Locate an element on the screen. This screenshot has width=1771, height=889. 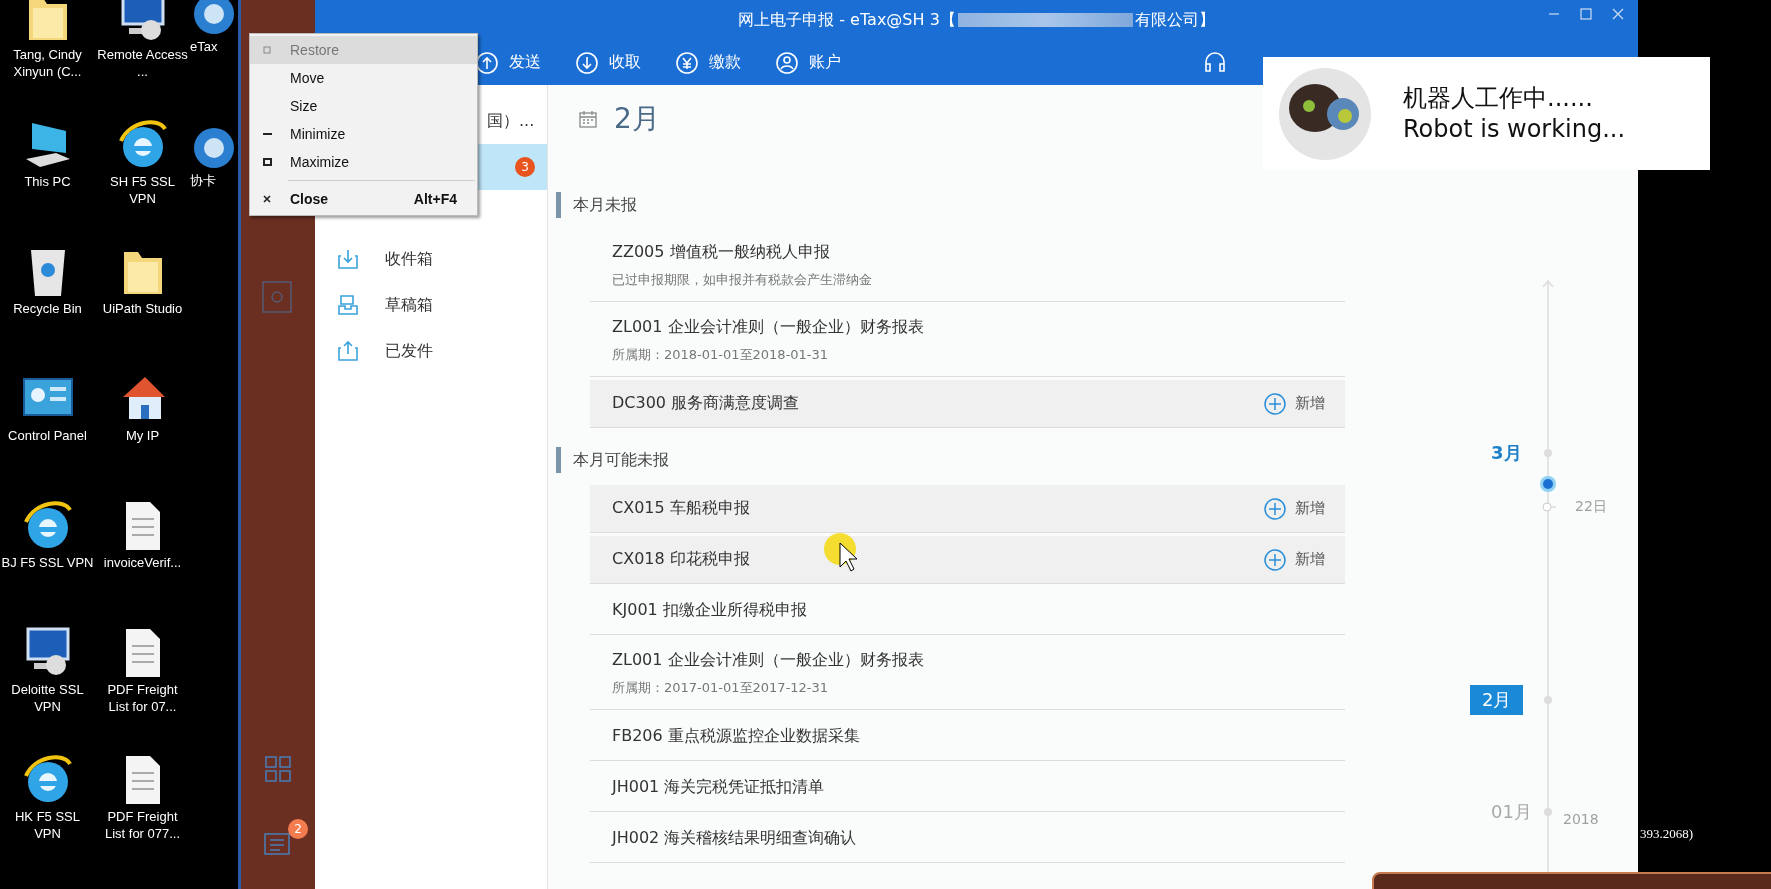
menu-item: Close Alt+F4 is located at coordinates (363, 199).